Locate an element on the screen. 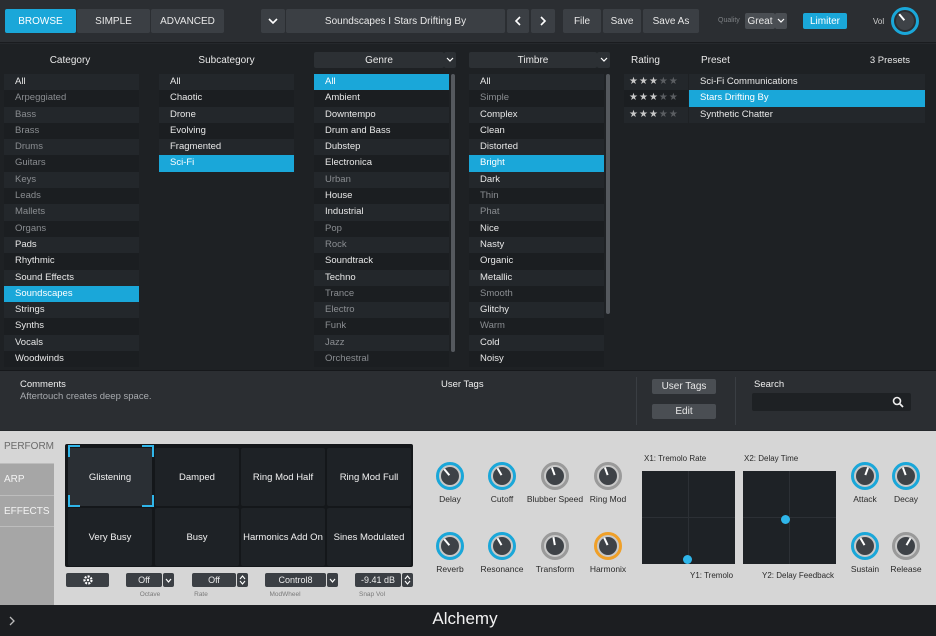 Image resolution: width=936 pixels, height=636 pixels. genre-item: Ambient is located at coordinates (381, 98).